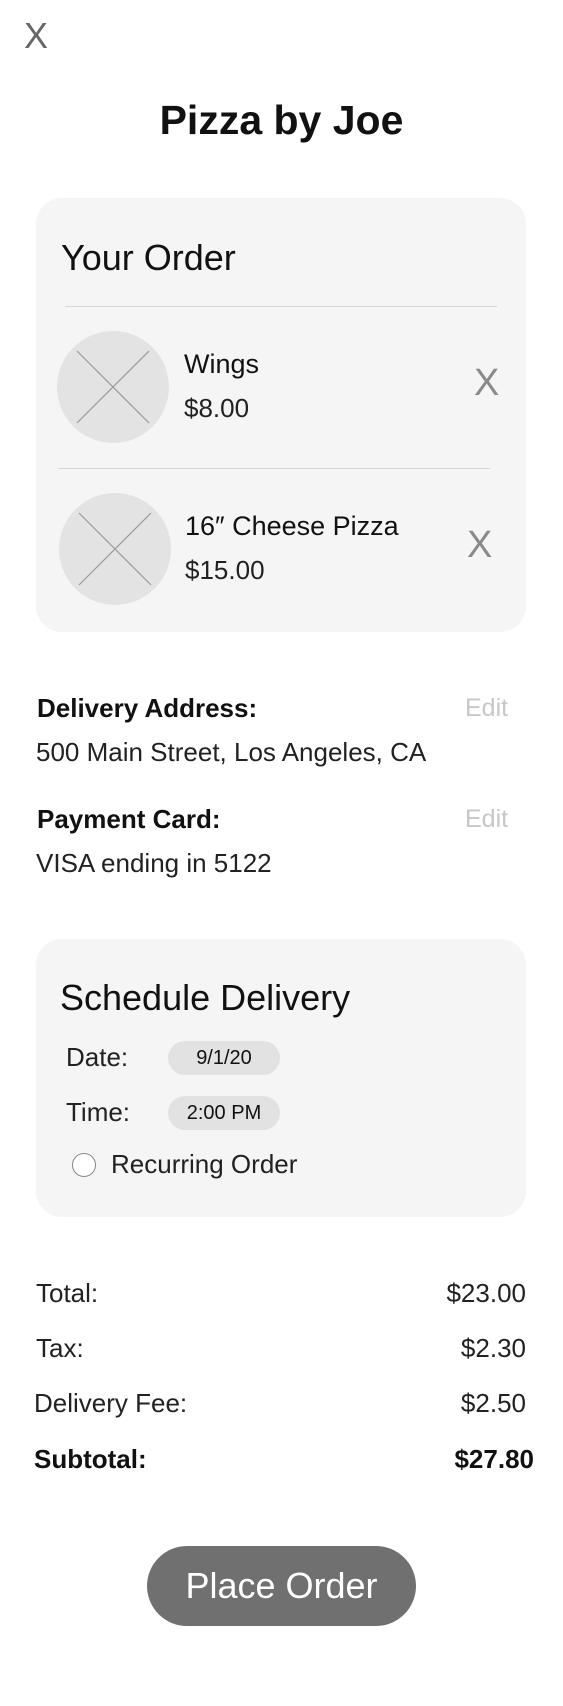  What do you see at coordinates (281, 1586) in the screenshot?
I see `place-order-button: Place Order` at bounding box center [281, 1586].